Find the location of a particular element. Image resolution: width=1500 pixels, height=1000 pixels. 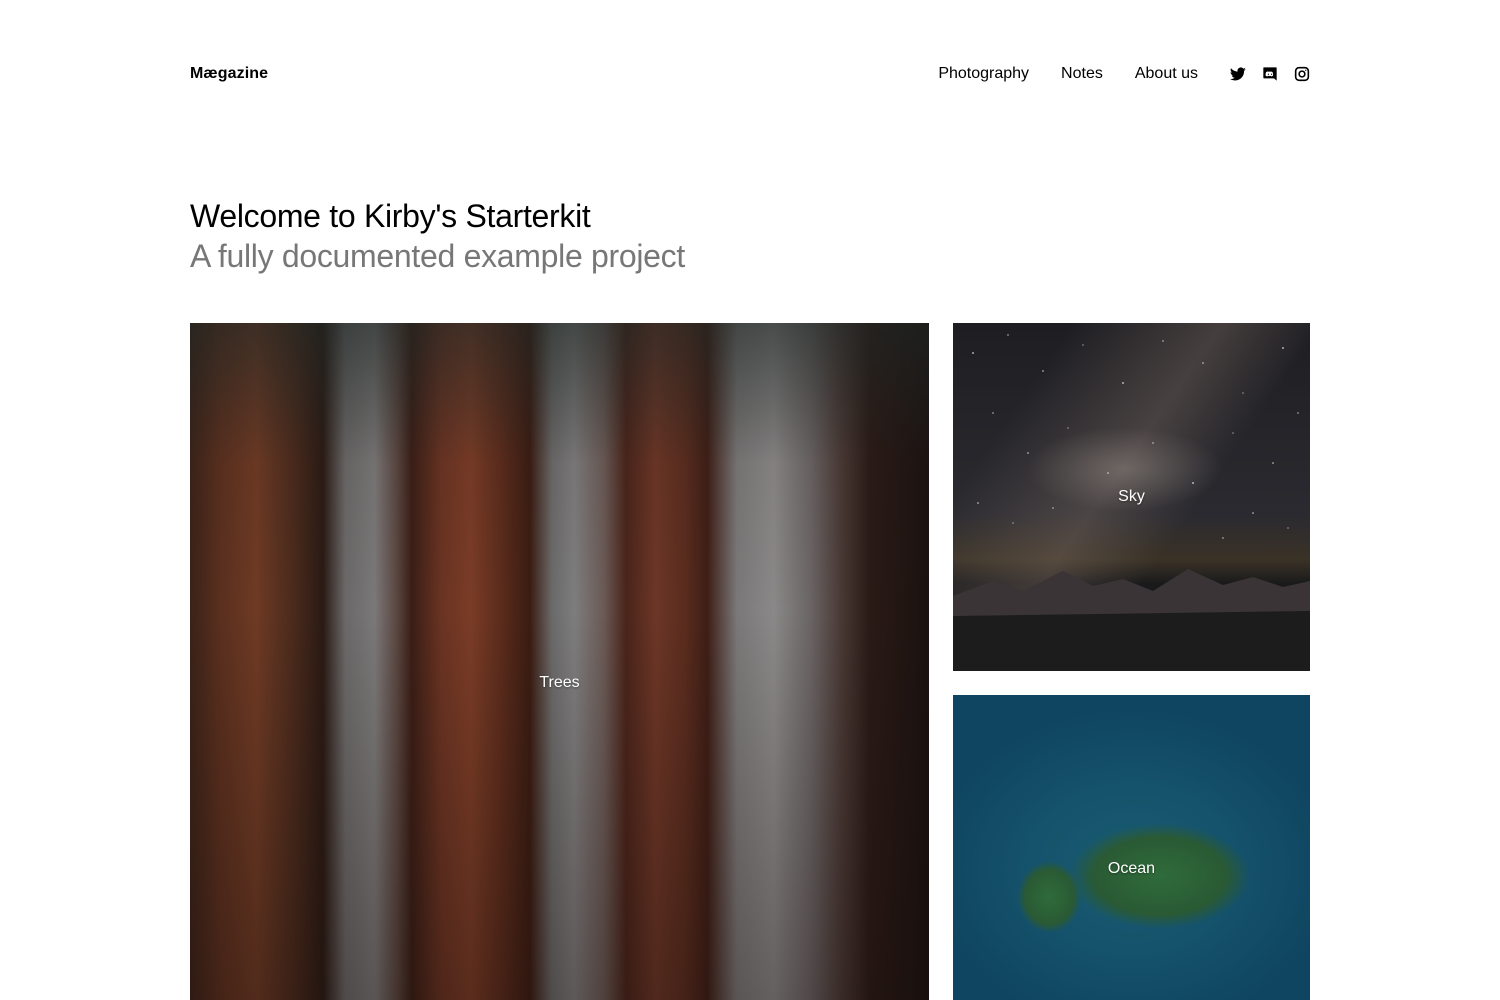

discord-icon is located at coordinates (1270, 74).